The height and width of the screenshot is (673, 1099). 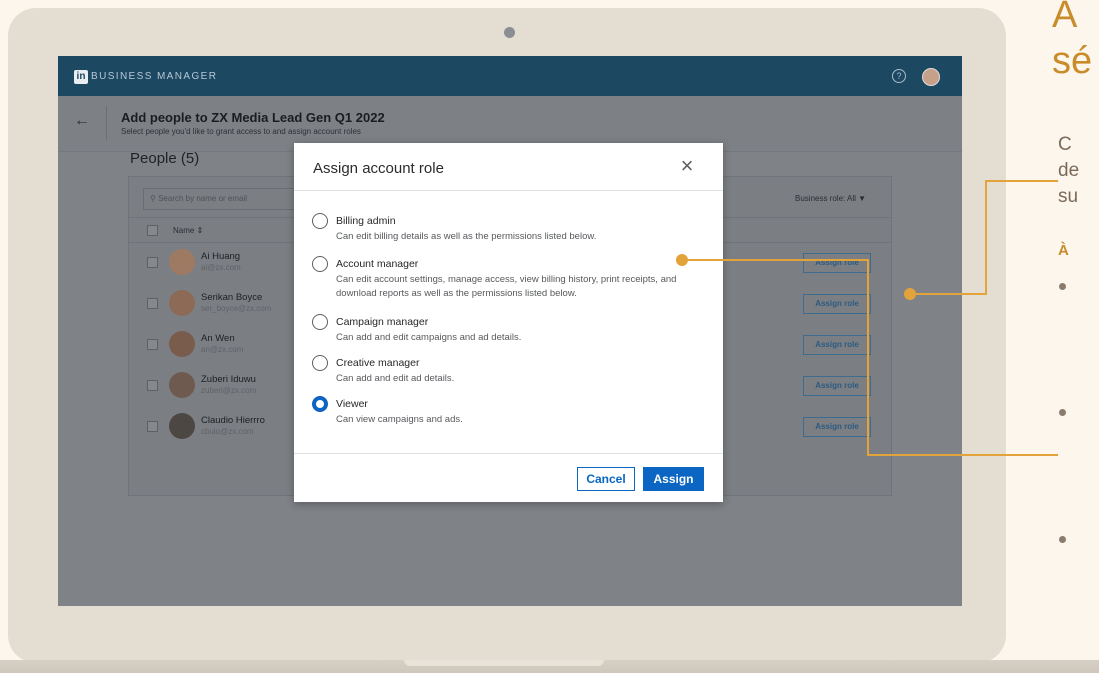 I want to click on assign-button: Assign, so click(x=673, y=479).